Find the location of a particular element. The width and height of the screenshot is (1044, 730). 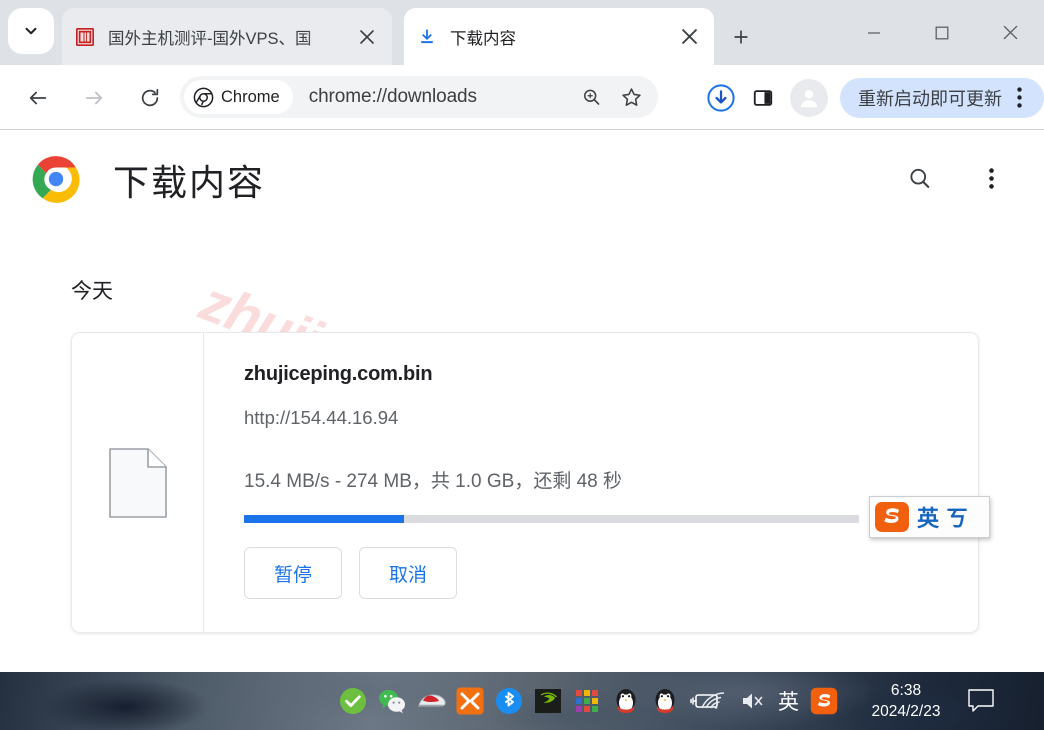

volume-muted-icon is located at coordinates (753, 701).